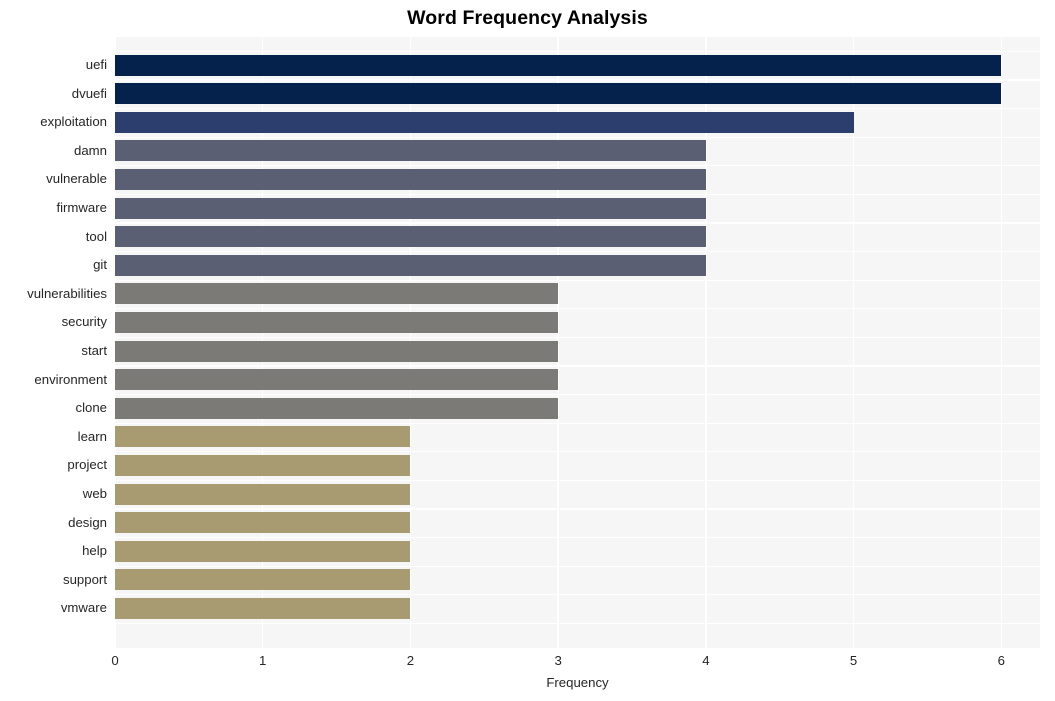 The height and width of the screenshot is (701, 1055). What do you see at coordinates (263, 437) in the screenshot?
I see `bar-learn` at bounding box center [263, 437].